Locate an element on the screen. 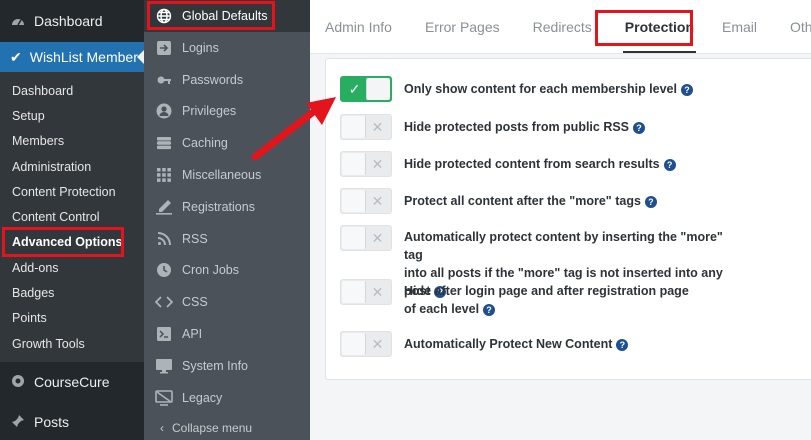  option-text: Hide protected posts from public RSS is located at coordinates (517, 127).